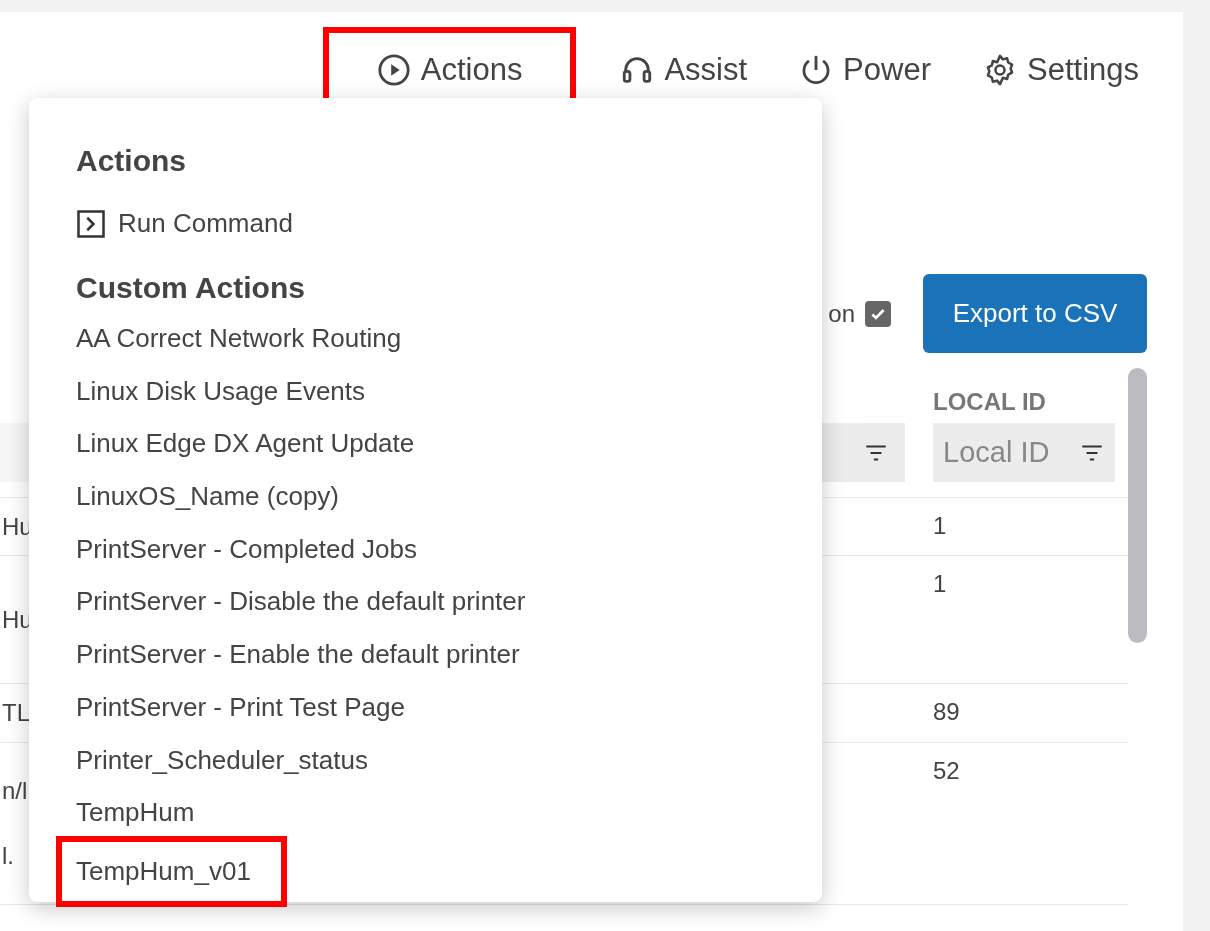 This screenshot has width=1210, height=931. I want to click on scrollbar-thumb, so click(1137, 505).